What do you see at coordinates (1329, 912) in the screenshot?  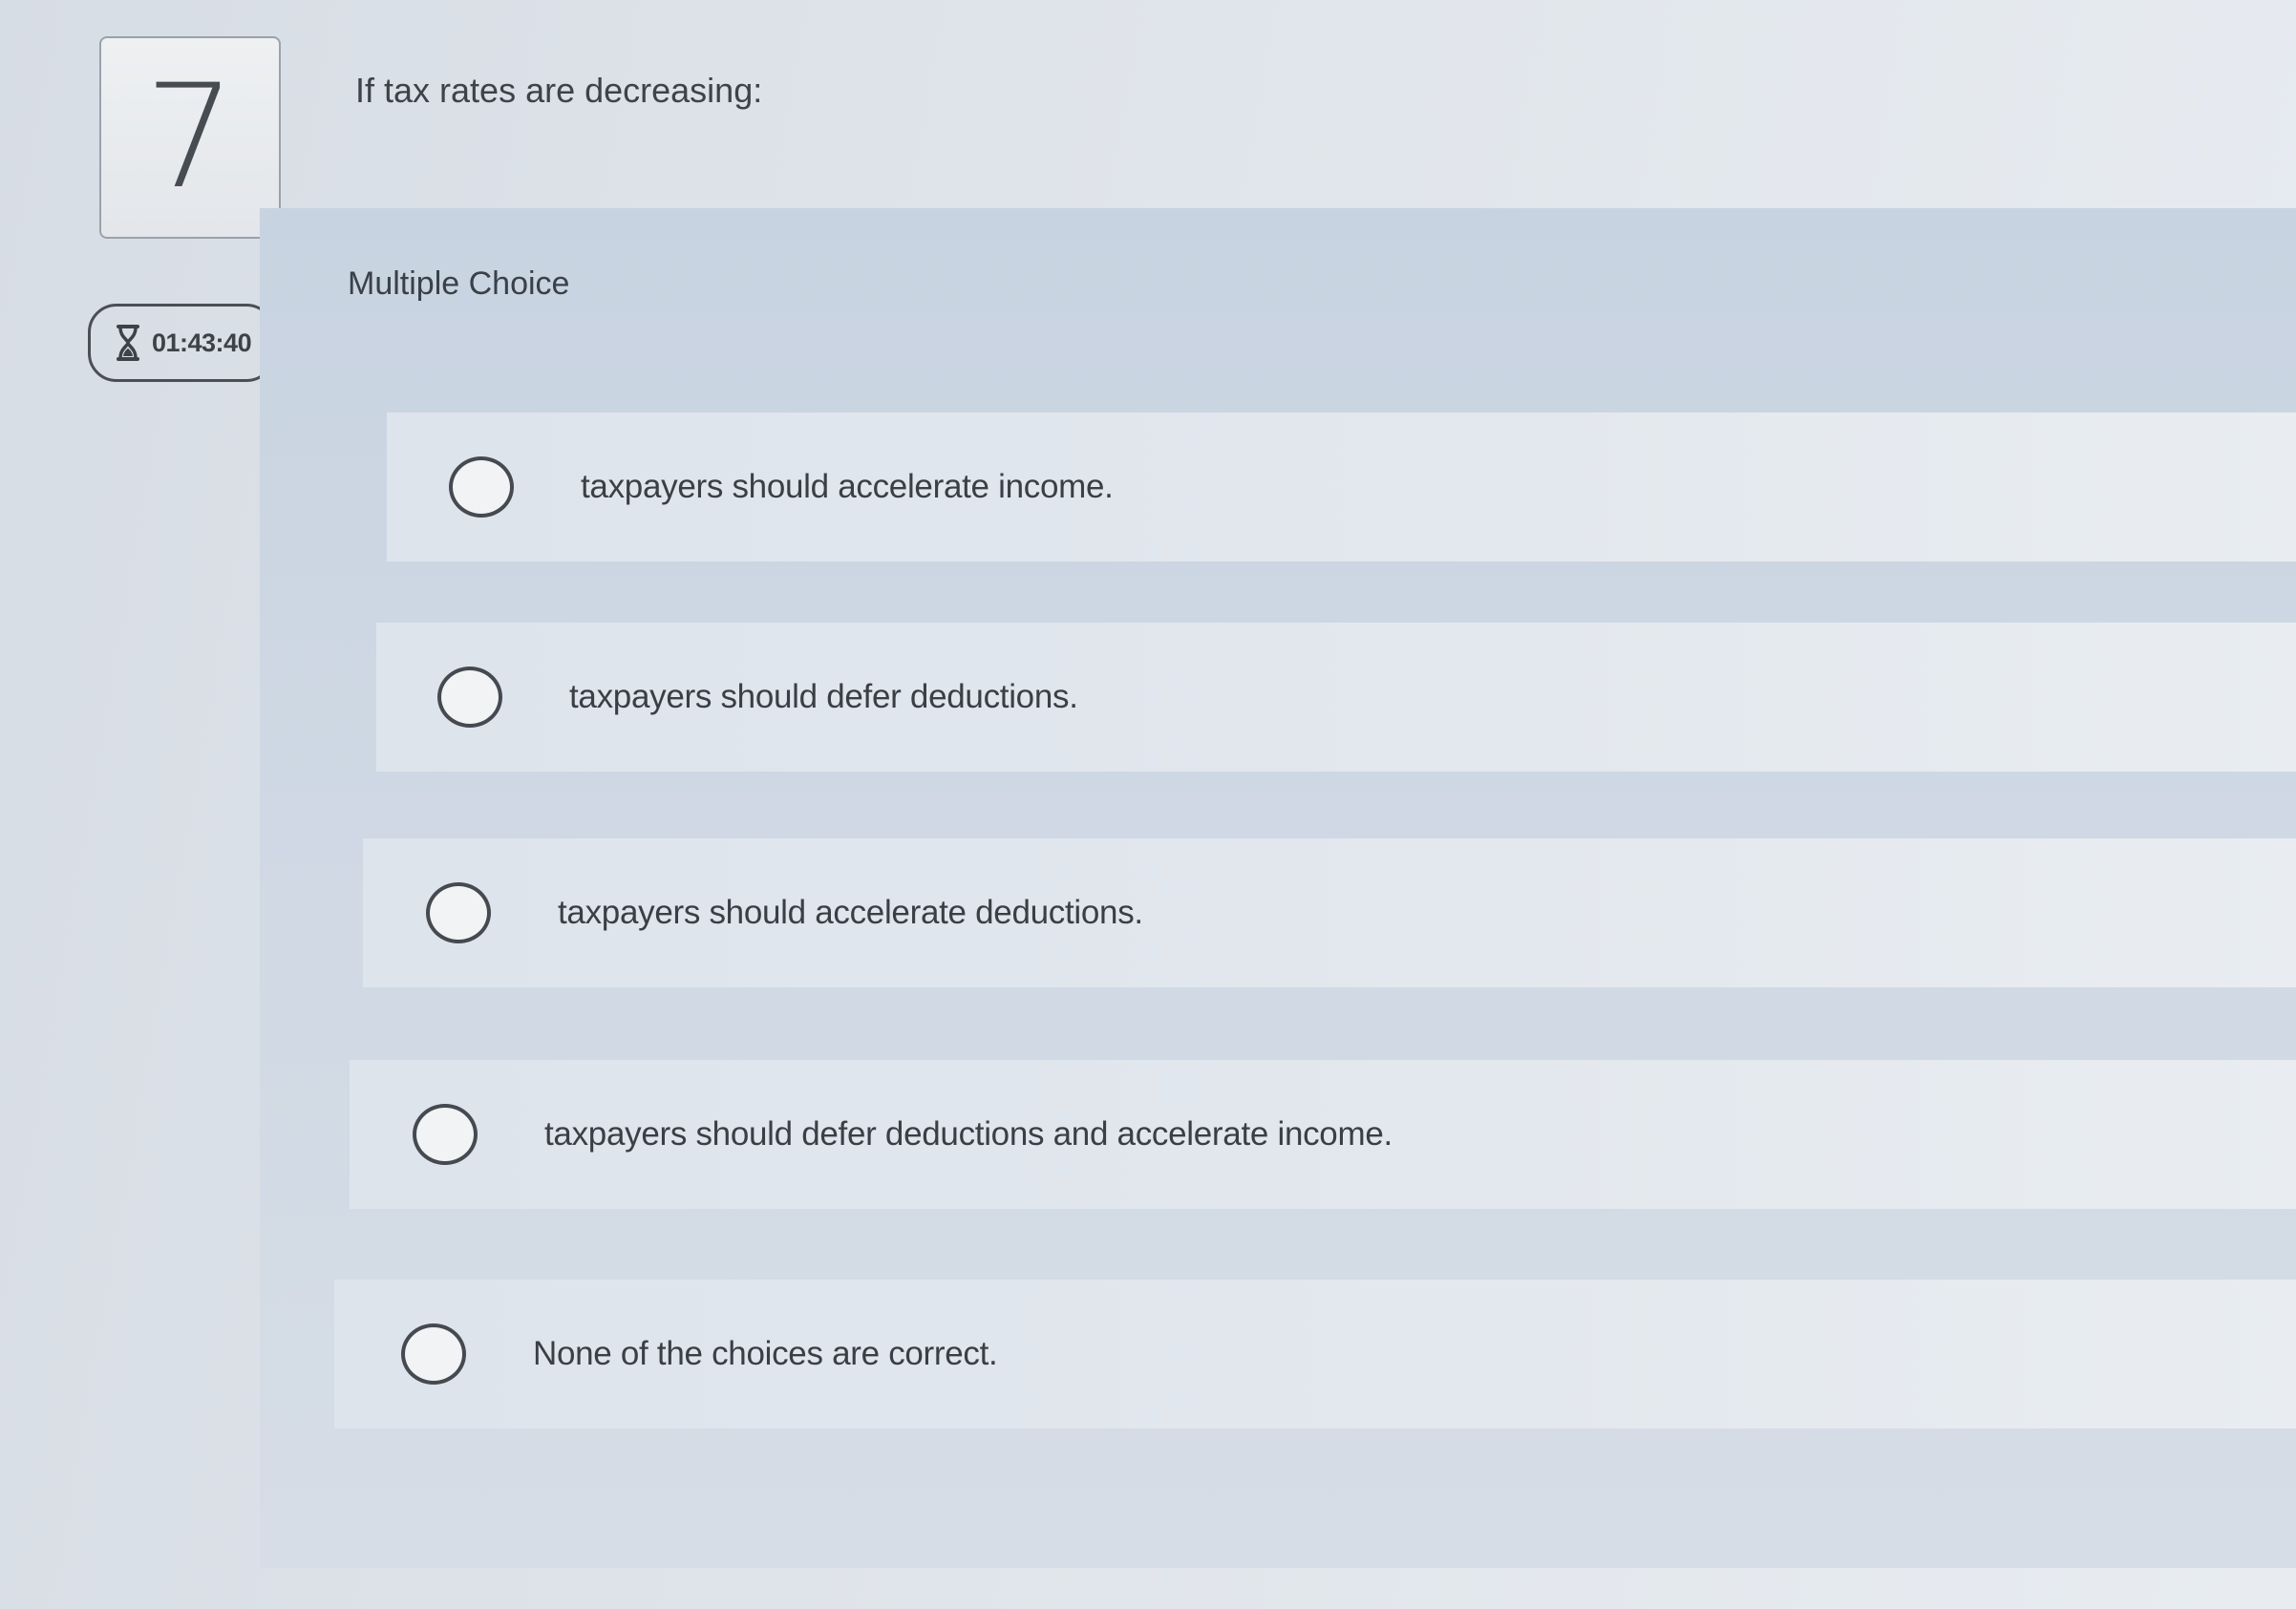 I see `answer-option-3: taxpayers should accelerate deductions.` at bounding box center [1329, 912].